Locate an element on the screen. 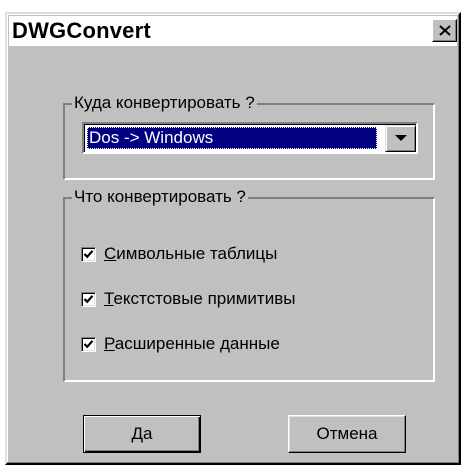  direction-select: Dos -> Windows is located at coordinates (250, 138).